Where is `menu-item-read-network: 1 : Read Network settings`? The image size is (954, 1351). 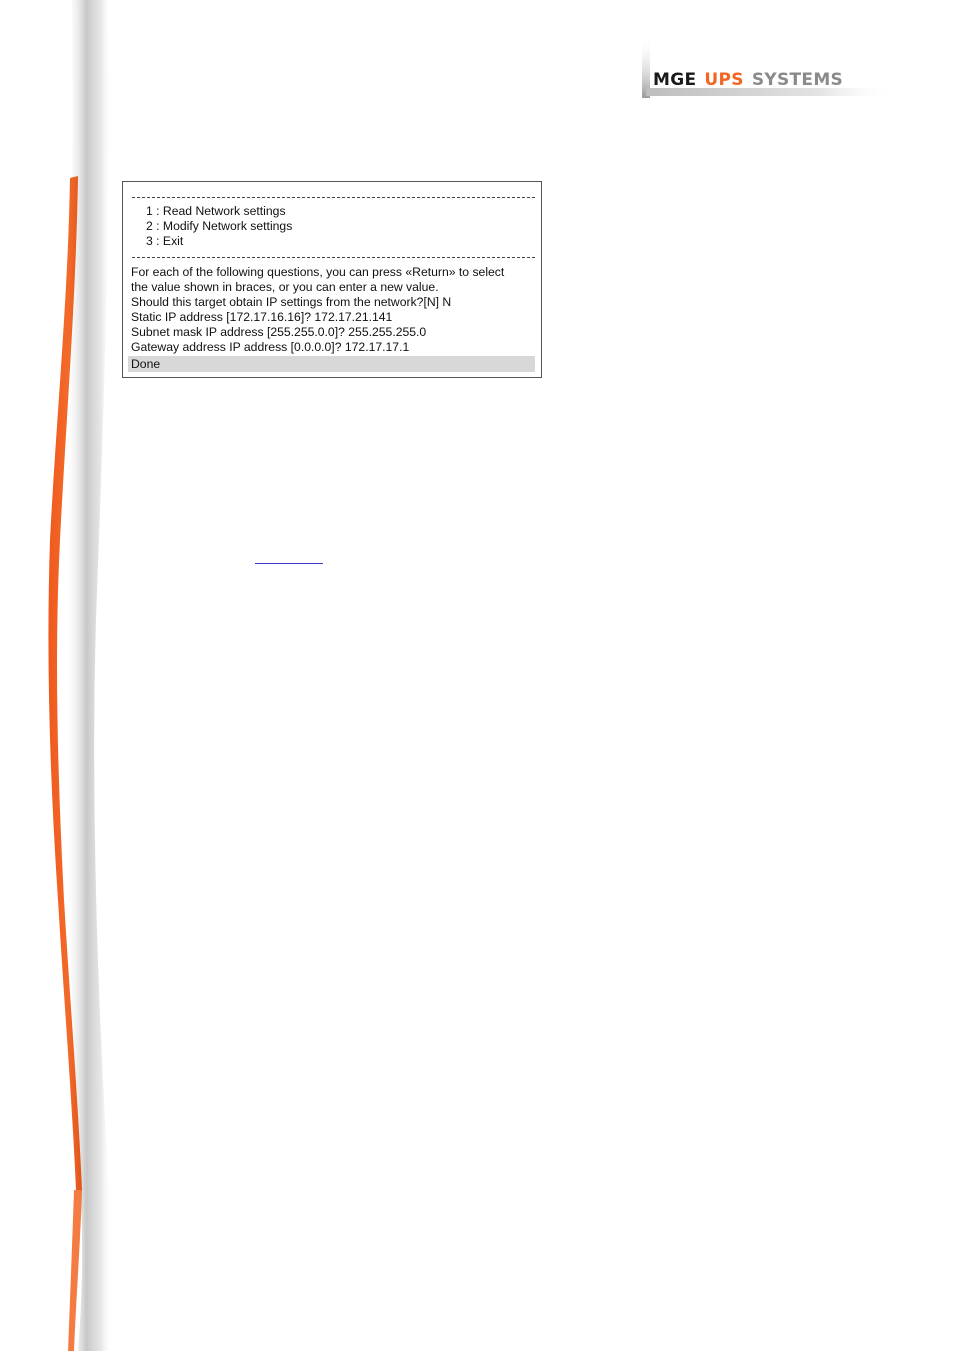 menu-item-read-network: 1 : Read Network settings is located at coordinates (216, 211).